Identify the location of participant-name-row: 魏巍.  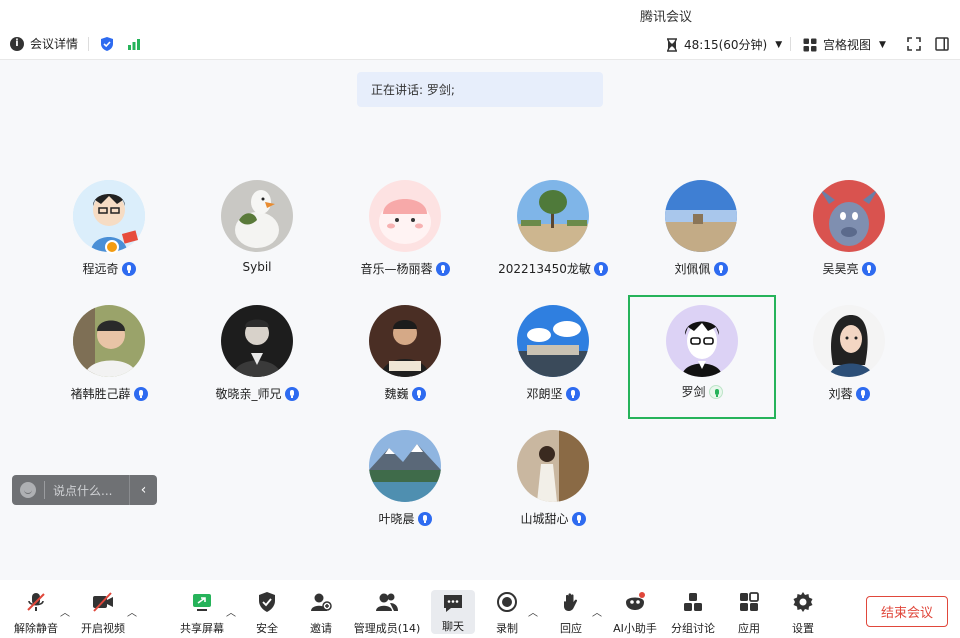
(405, 393).